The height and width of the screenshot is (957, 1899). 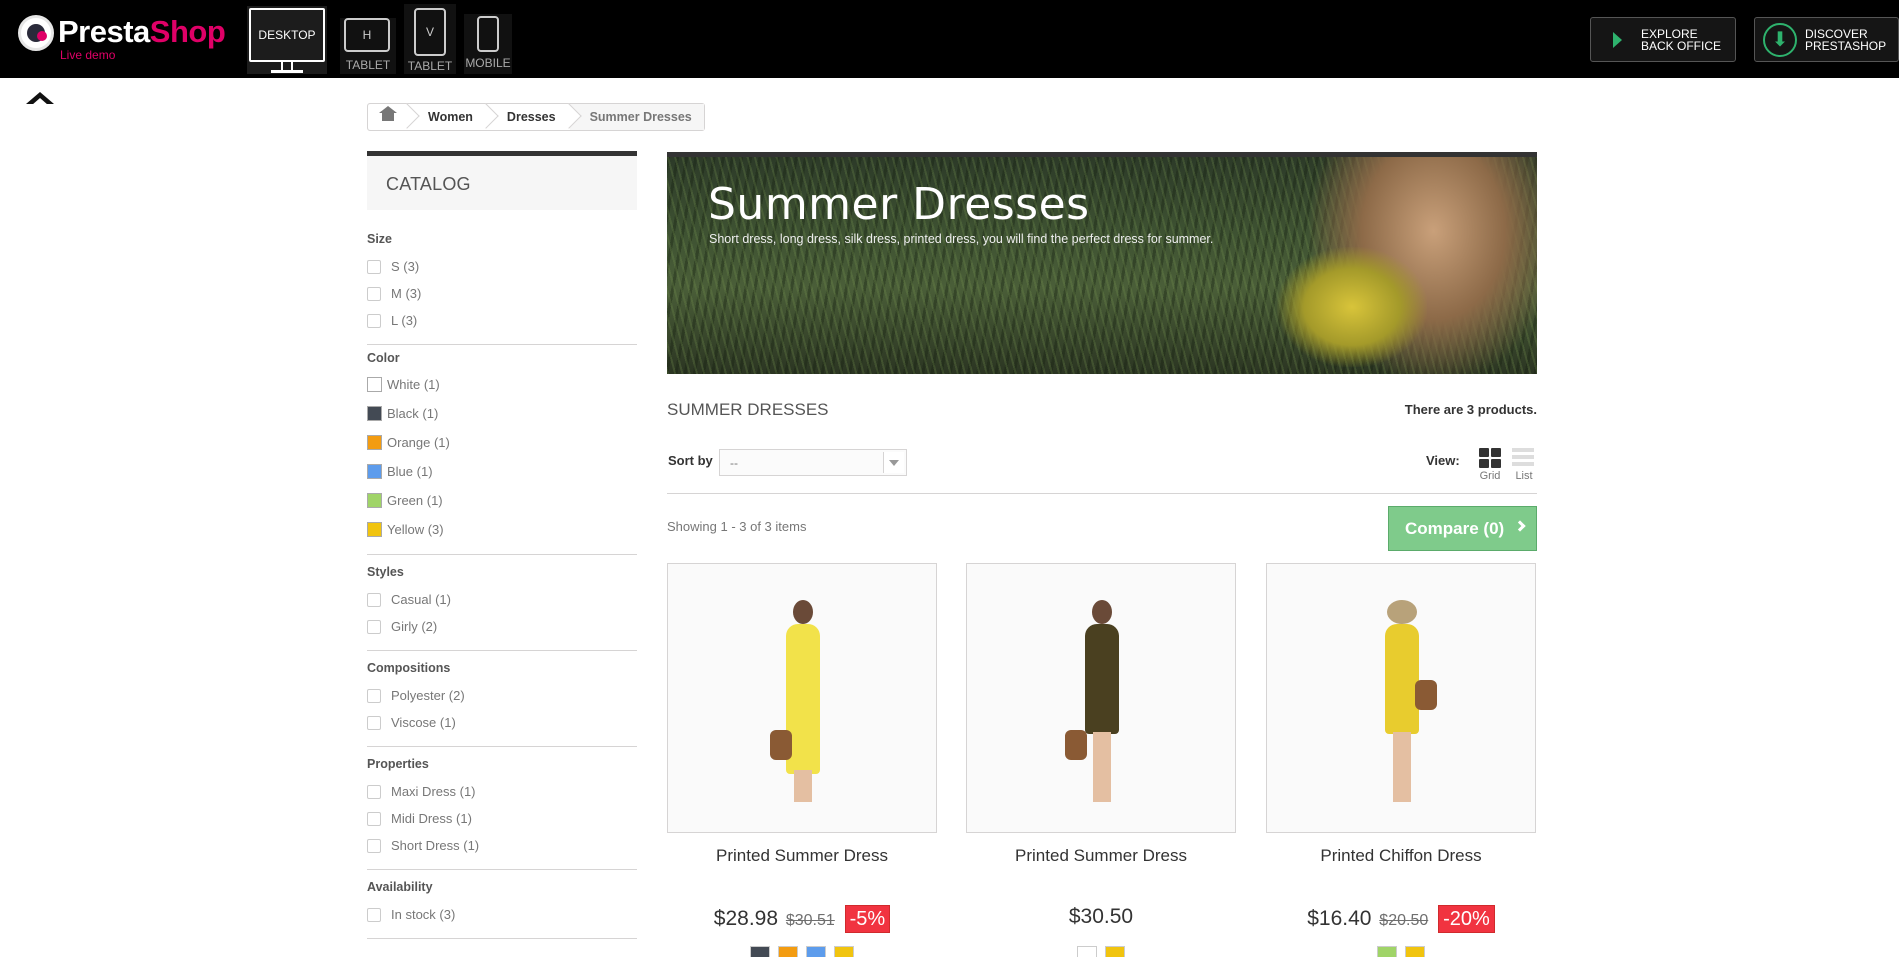 I want to click on product-card: Printed Chiffon Dress $16.40 $20.50 -20%, so click(x=1401, y=760).